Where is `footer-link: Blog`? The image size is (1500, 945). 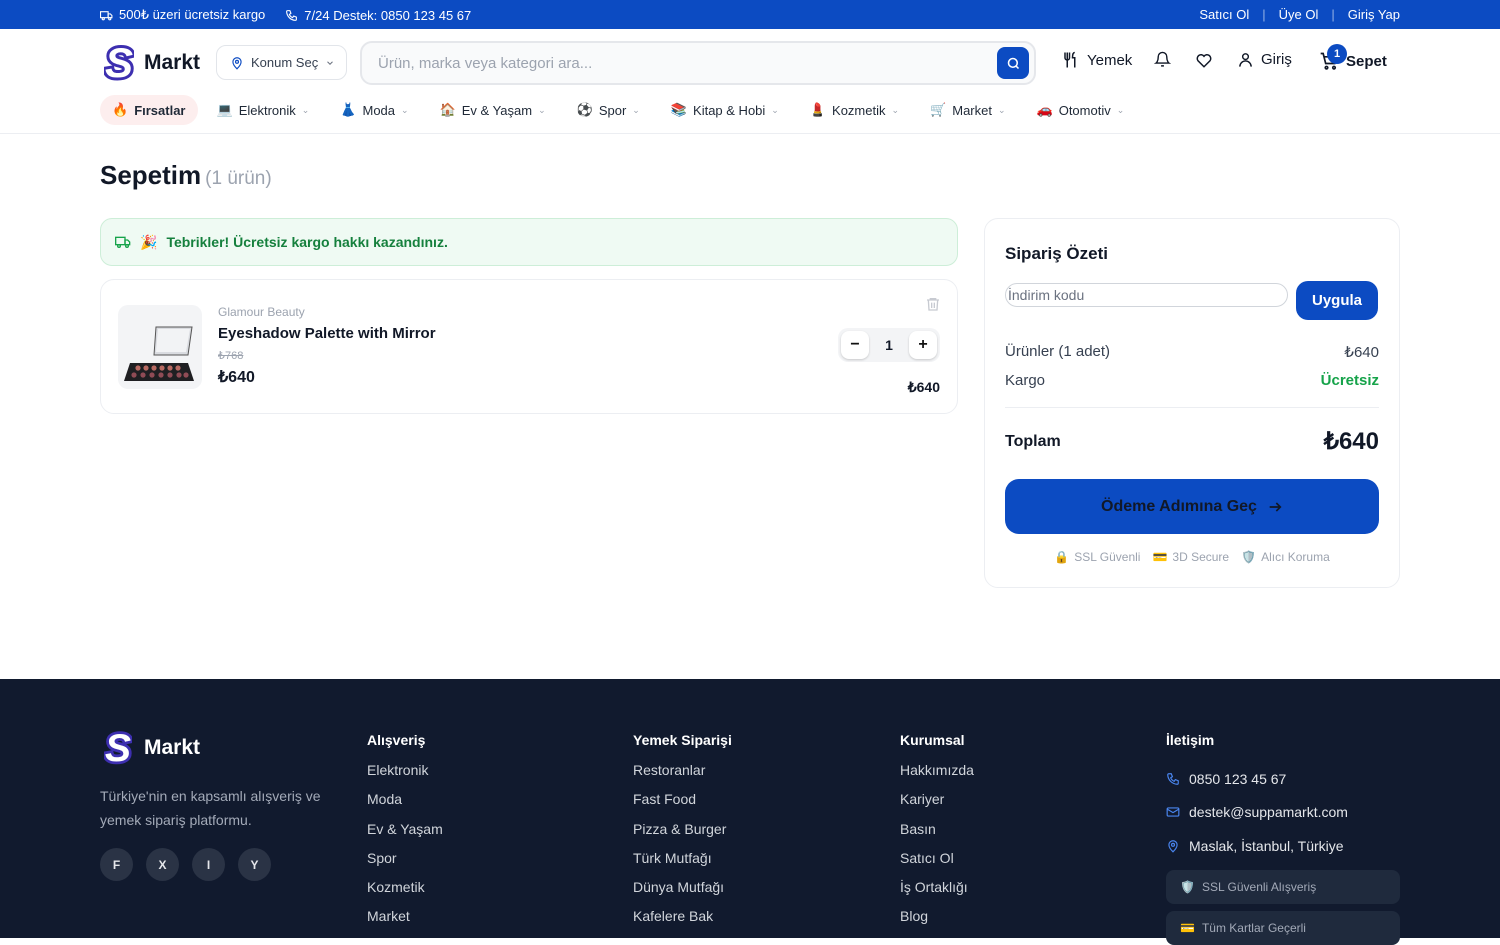
footer-link: Blog is located at coordinates (937, 922).